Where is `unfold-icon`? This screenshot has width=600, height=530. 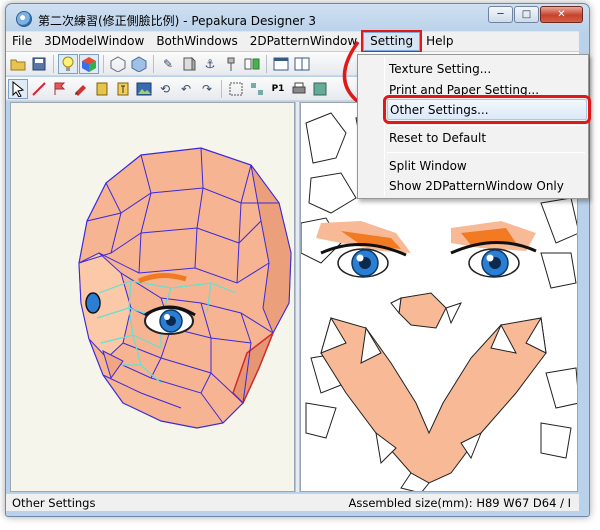
unfold-icon is located at coordinates (252, 64).